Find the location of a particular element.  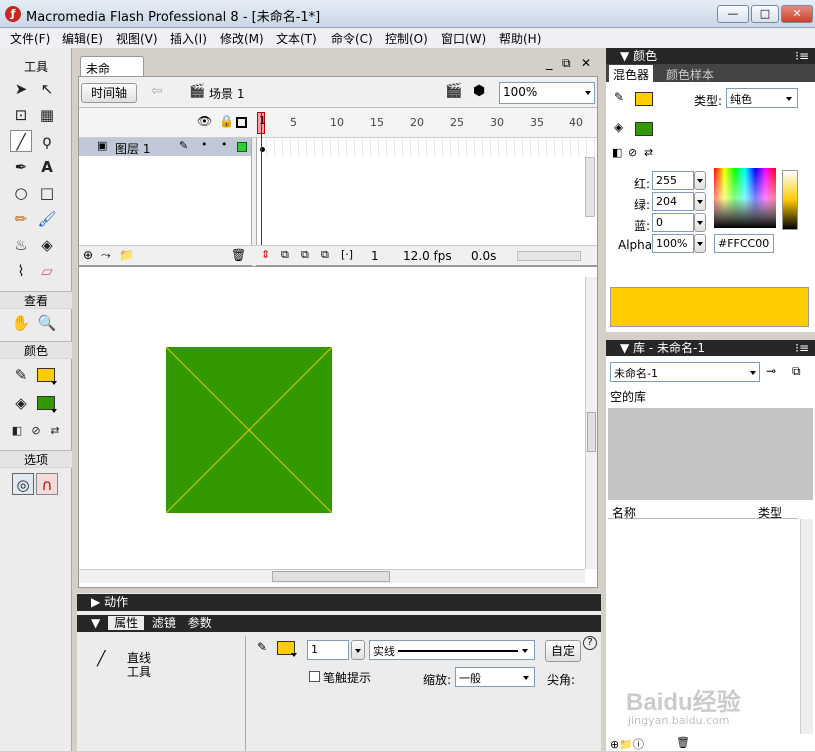

object-drawing-icon: ◎ is located at coordinates (23, 484).